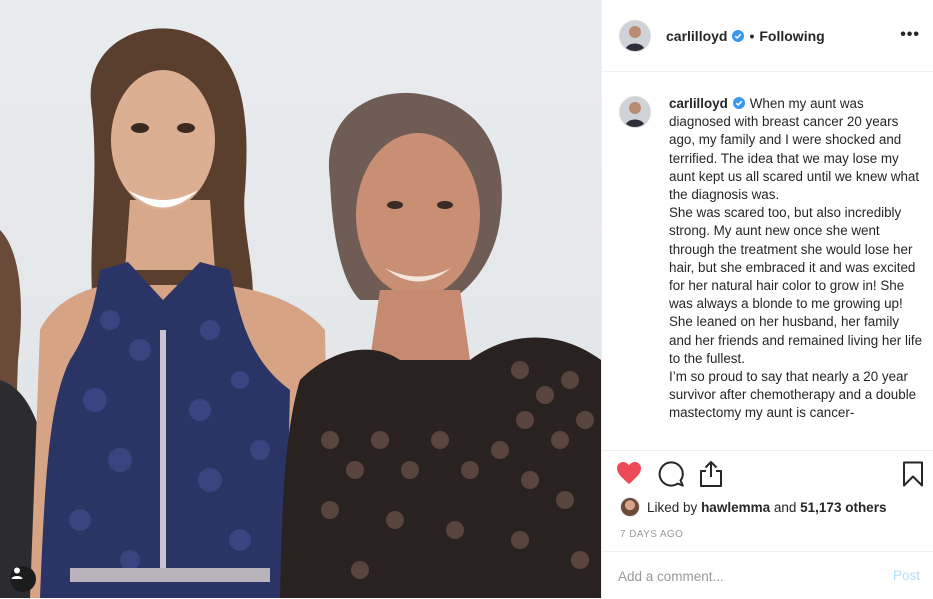  What do you see at coordinates (743, 576) in the screenshot?
I see `comment-input` at bounding box center [743, 576].